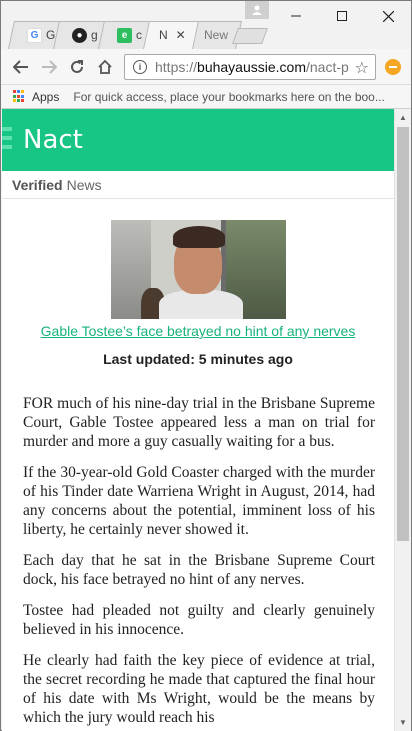 Image resolution: width=412 pixels, height=731 pixels. I want to click on forward-button, so click(49, 67).